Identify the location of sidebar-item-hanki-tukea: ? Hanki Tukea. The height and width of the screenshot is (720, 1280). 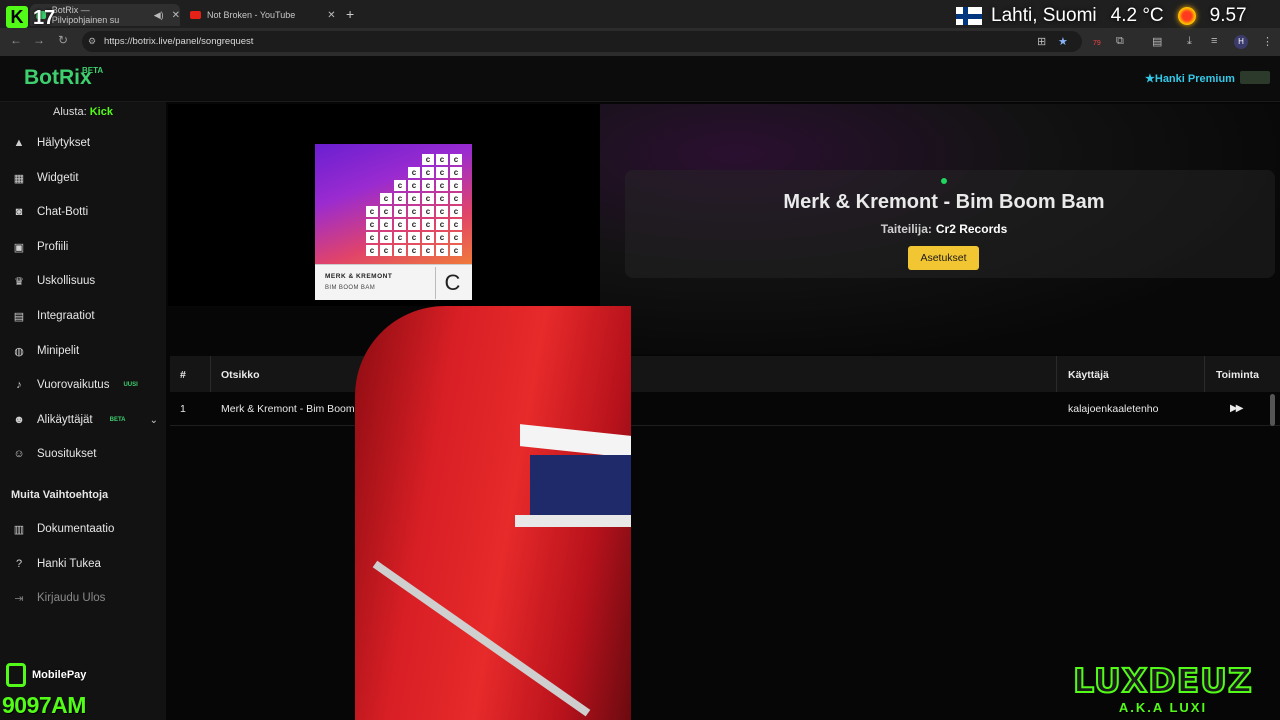
(83, 564).